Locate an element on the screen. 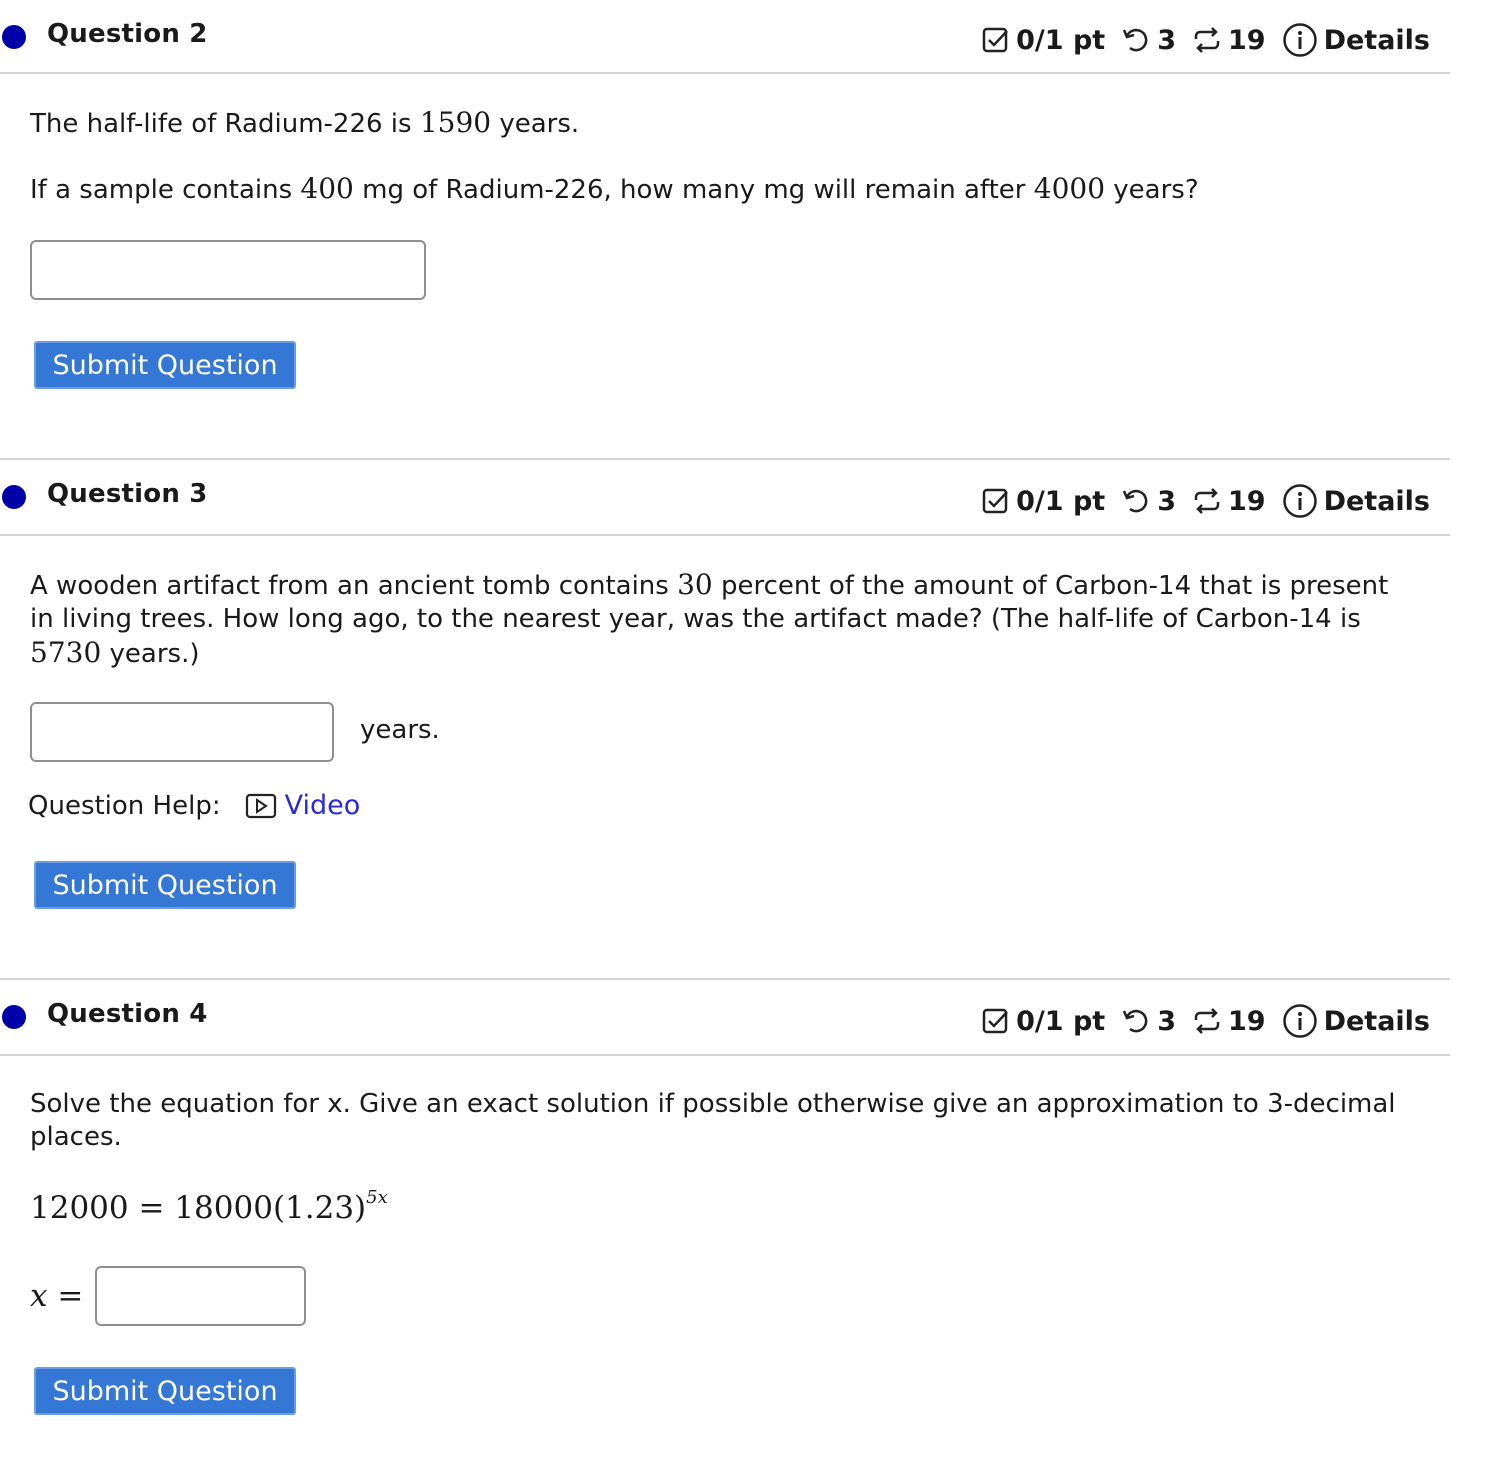 The height and width of the screenshot is (1482, 1512). help-label: Question Help: is located at coordinates (124, 805).